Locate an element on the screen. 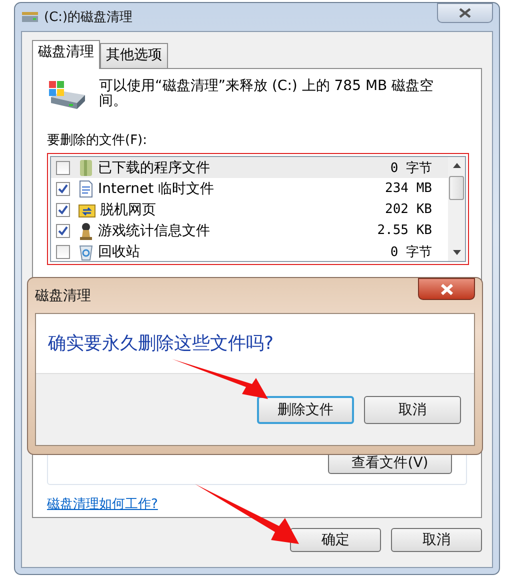  scrollbar is located at coordinates (456, 209).